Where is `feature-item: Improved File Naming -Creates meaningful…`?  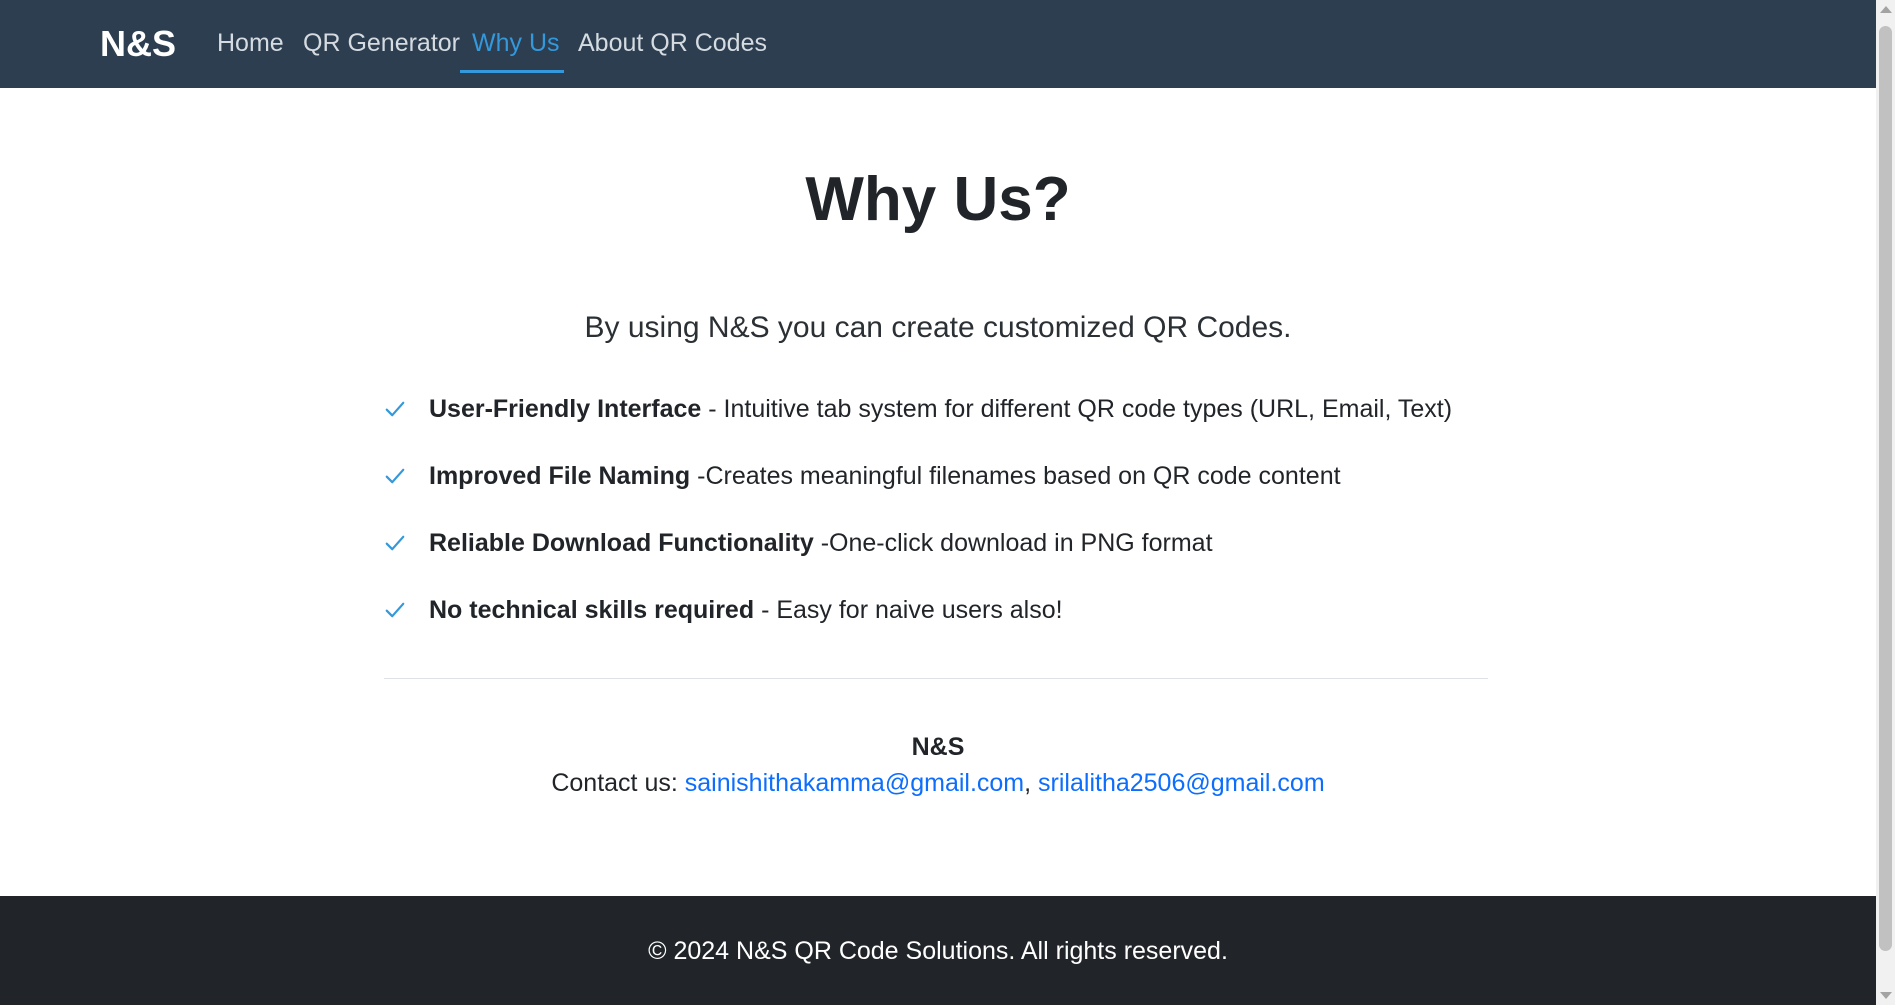 feature-item: Improved File Naming -Creates meaningful… is located at coordinates (936, 488).